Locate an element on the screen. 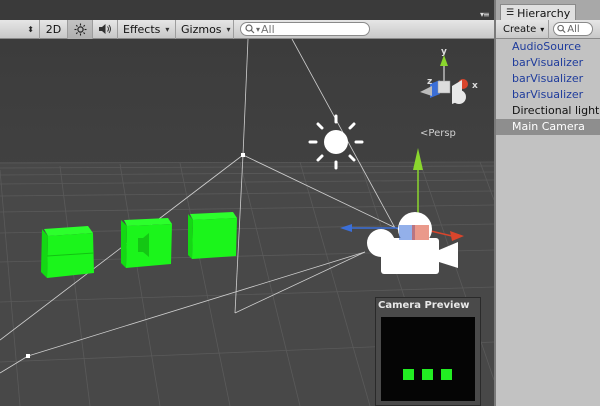  gizmo-axis-z: z is located at coordinates (429, 82).